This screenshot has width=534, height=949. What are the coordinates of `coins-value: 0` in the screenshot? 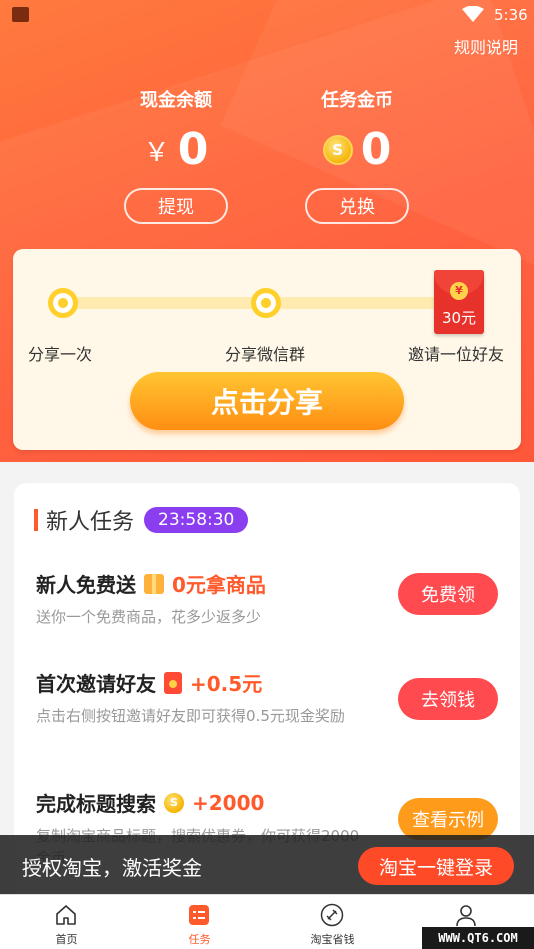 It's located at (376, 149).